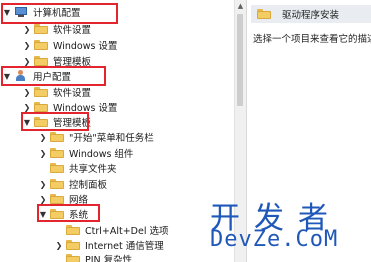  I want to click on tree-item-windows-settings: ❯ Windows 设置, so click(69, 45).